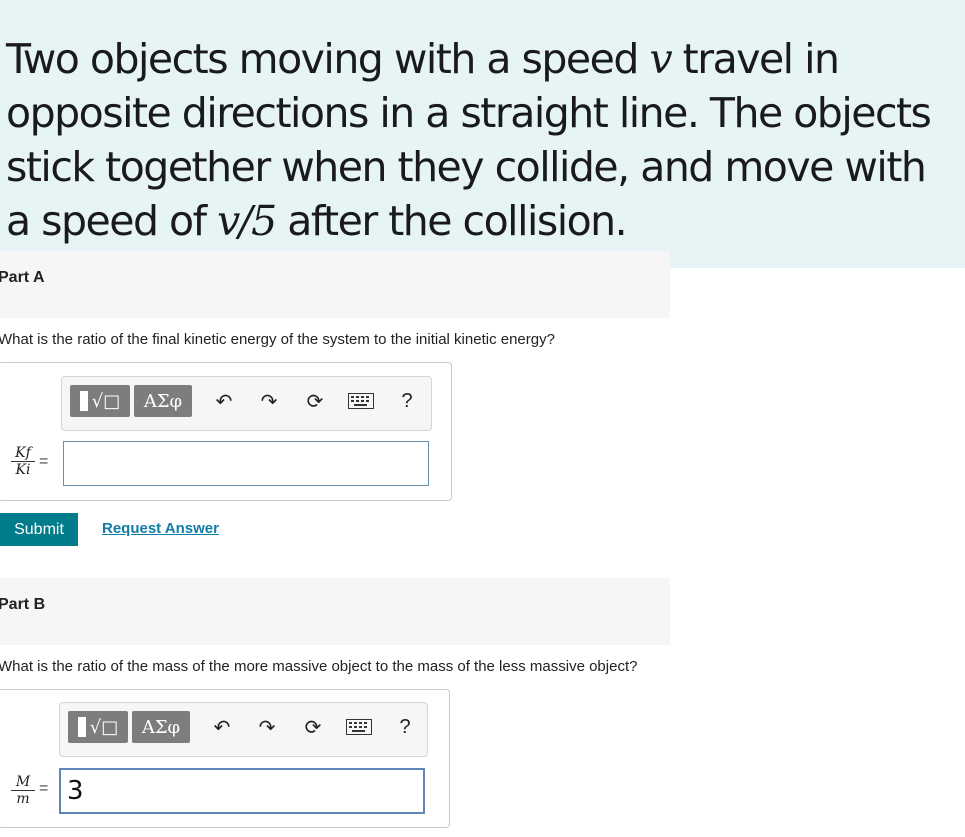 Image resolution: width=965 pixels, height=837 pixels. What do you see at coordinates (243, 729) in the screenshot?
I see `part-b-math-toolbar: √□ ΑΣφ ↶ ↷ ⟳ ?` at bounding box center [243, 729].